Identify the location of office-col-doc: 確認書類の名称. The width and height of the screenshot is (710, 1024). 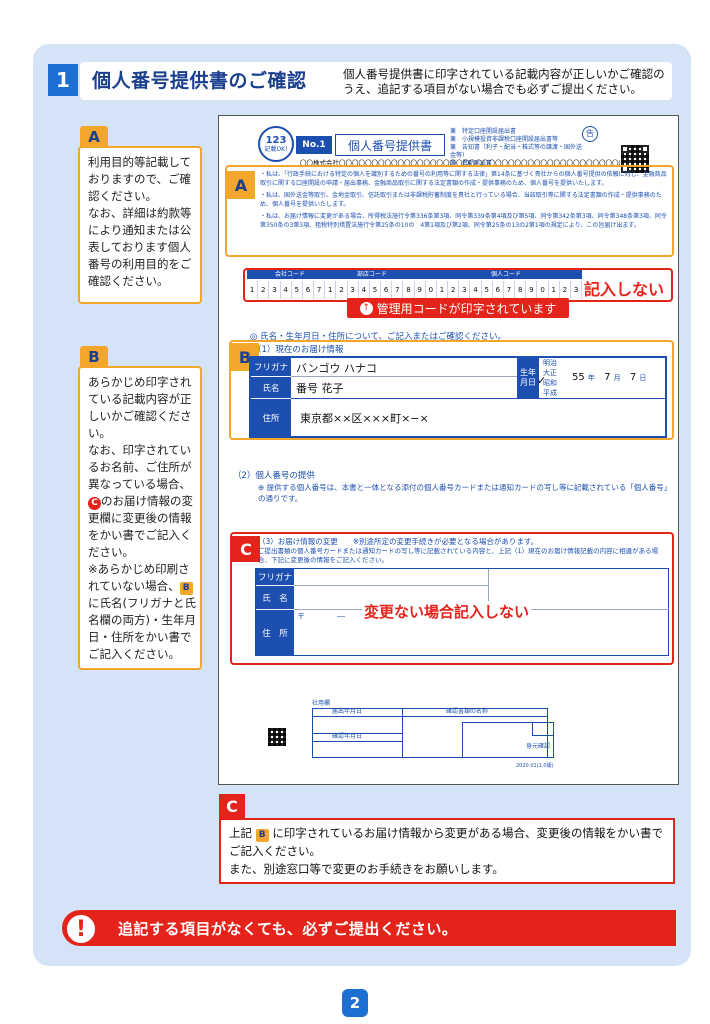
(467, 711).